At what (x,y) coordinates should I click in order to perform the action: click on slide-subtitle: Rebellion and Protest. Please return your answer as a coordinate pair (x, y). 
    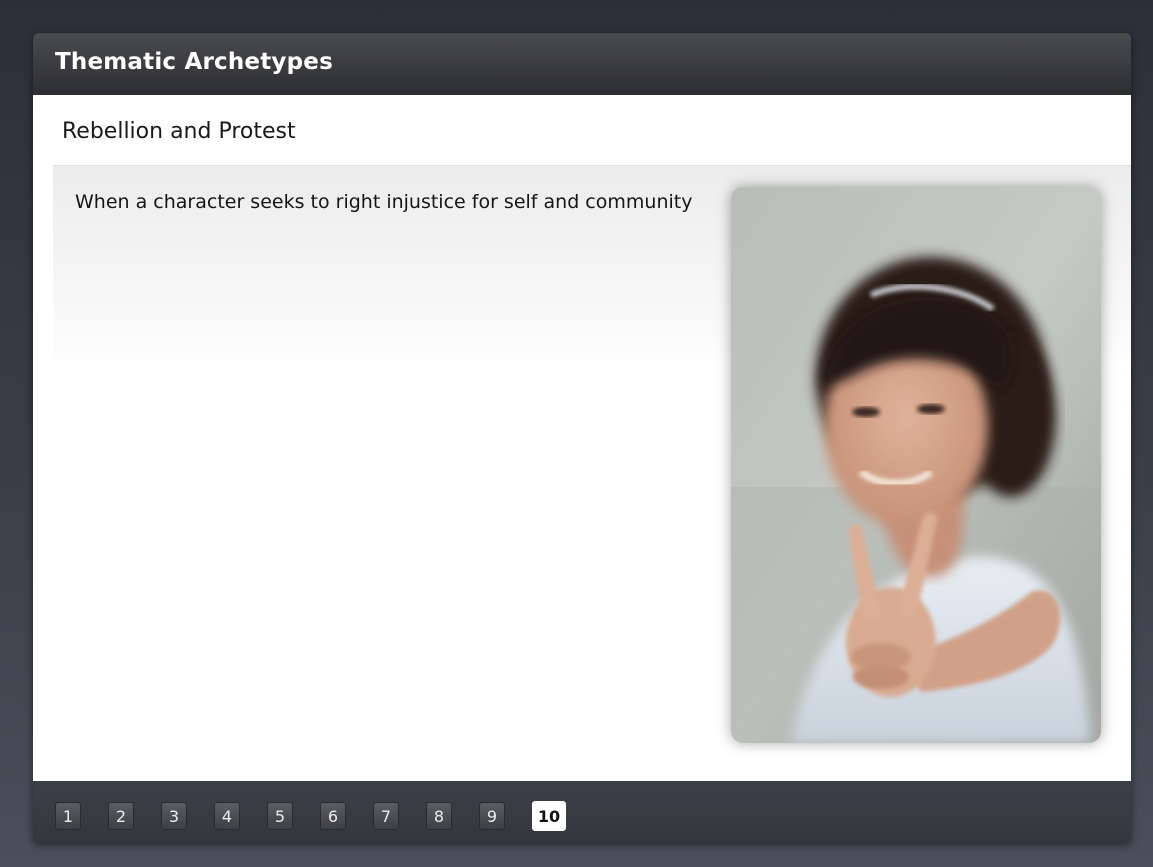
    Looking at the image, I should click on (179, 131).